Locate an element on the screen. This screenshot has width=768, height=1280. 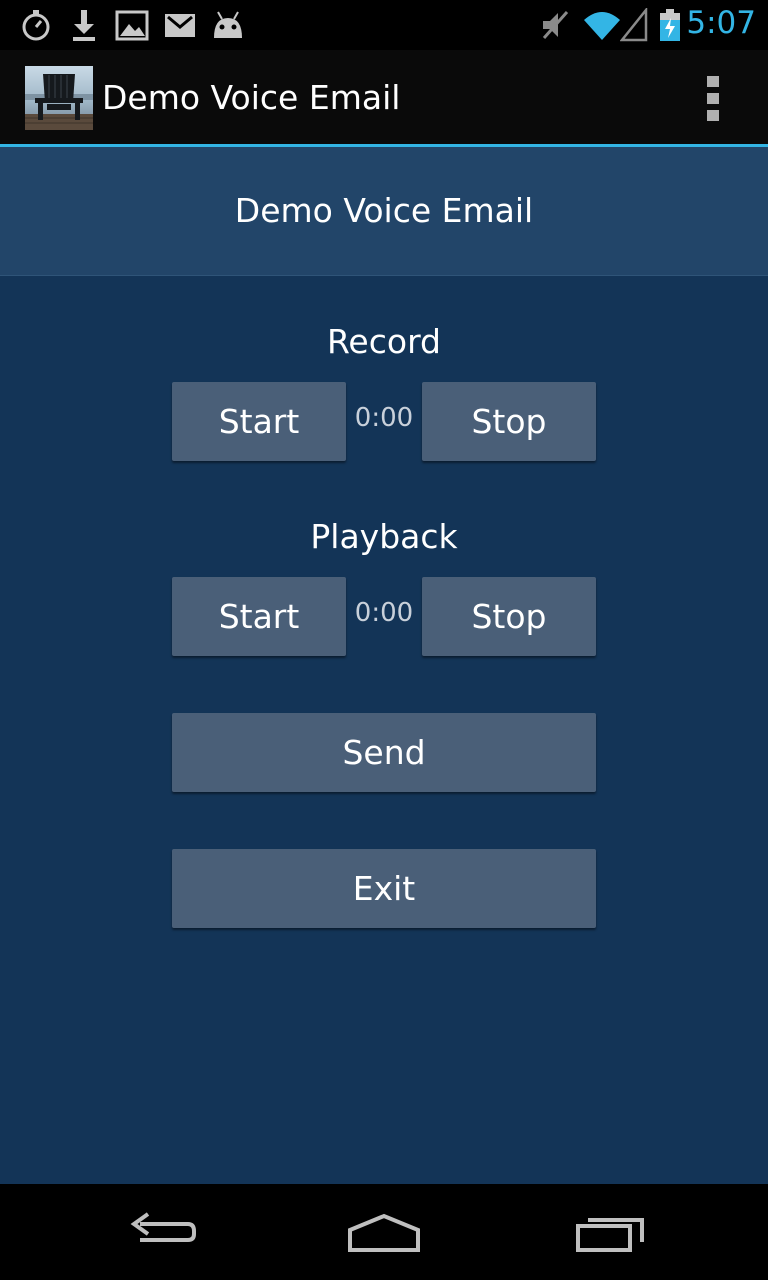
status-time: 5:07 is located at coordinates (721, 23).